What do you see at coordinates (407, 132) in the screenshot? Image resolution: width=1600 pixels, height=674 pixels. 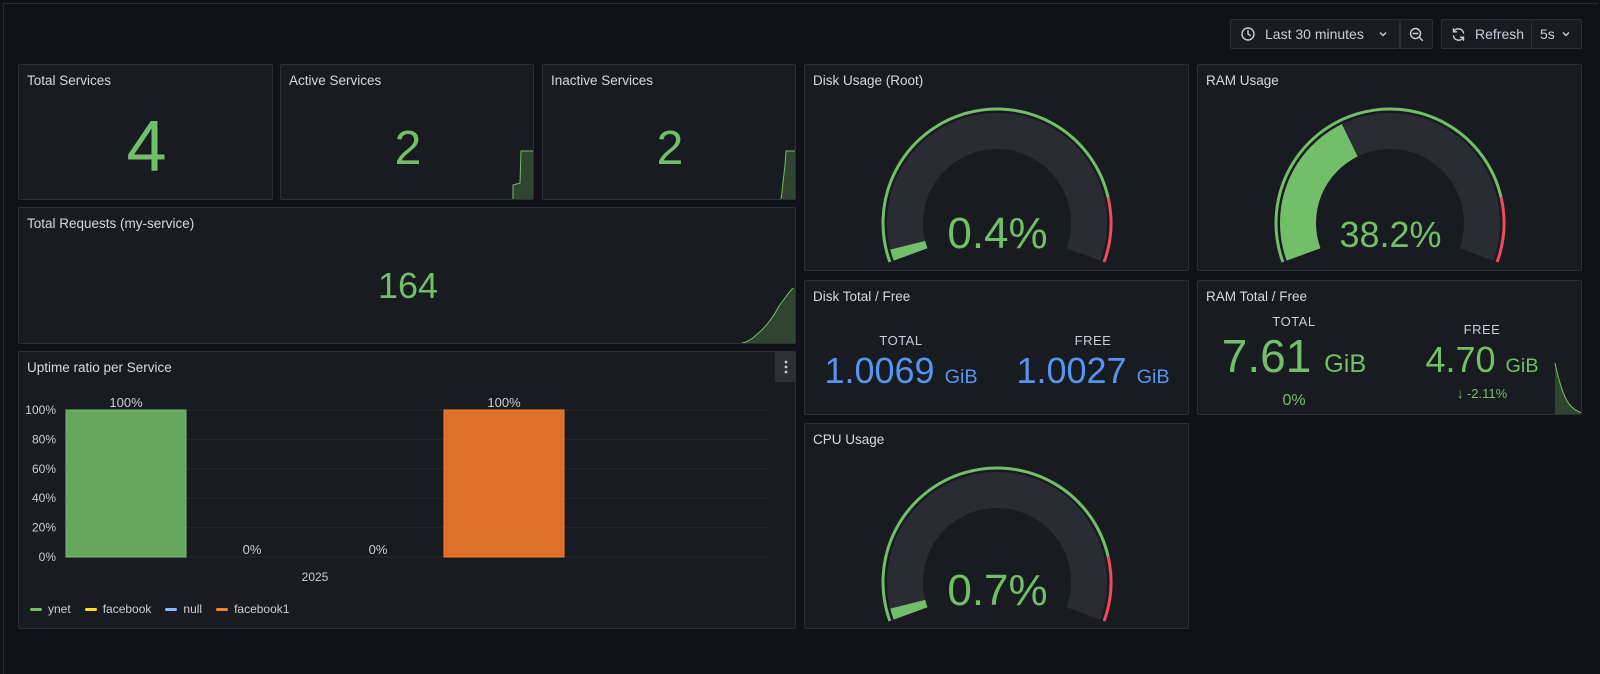 I see `active-services-panel: Active Services 2` at bounding box center [407, 132].